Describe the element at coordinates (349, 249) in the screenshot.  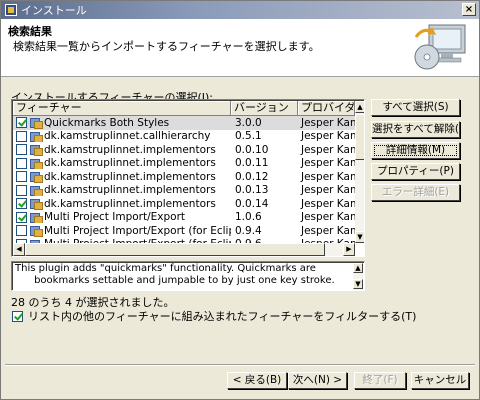
I see `scroll-right-button: ▶` at that location.